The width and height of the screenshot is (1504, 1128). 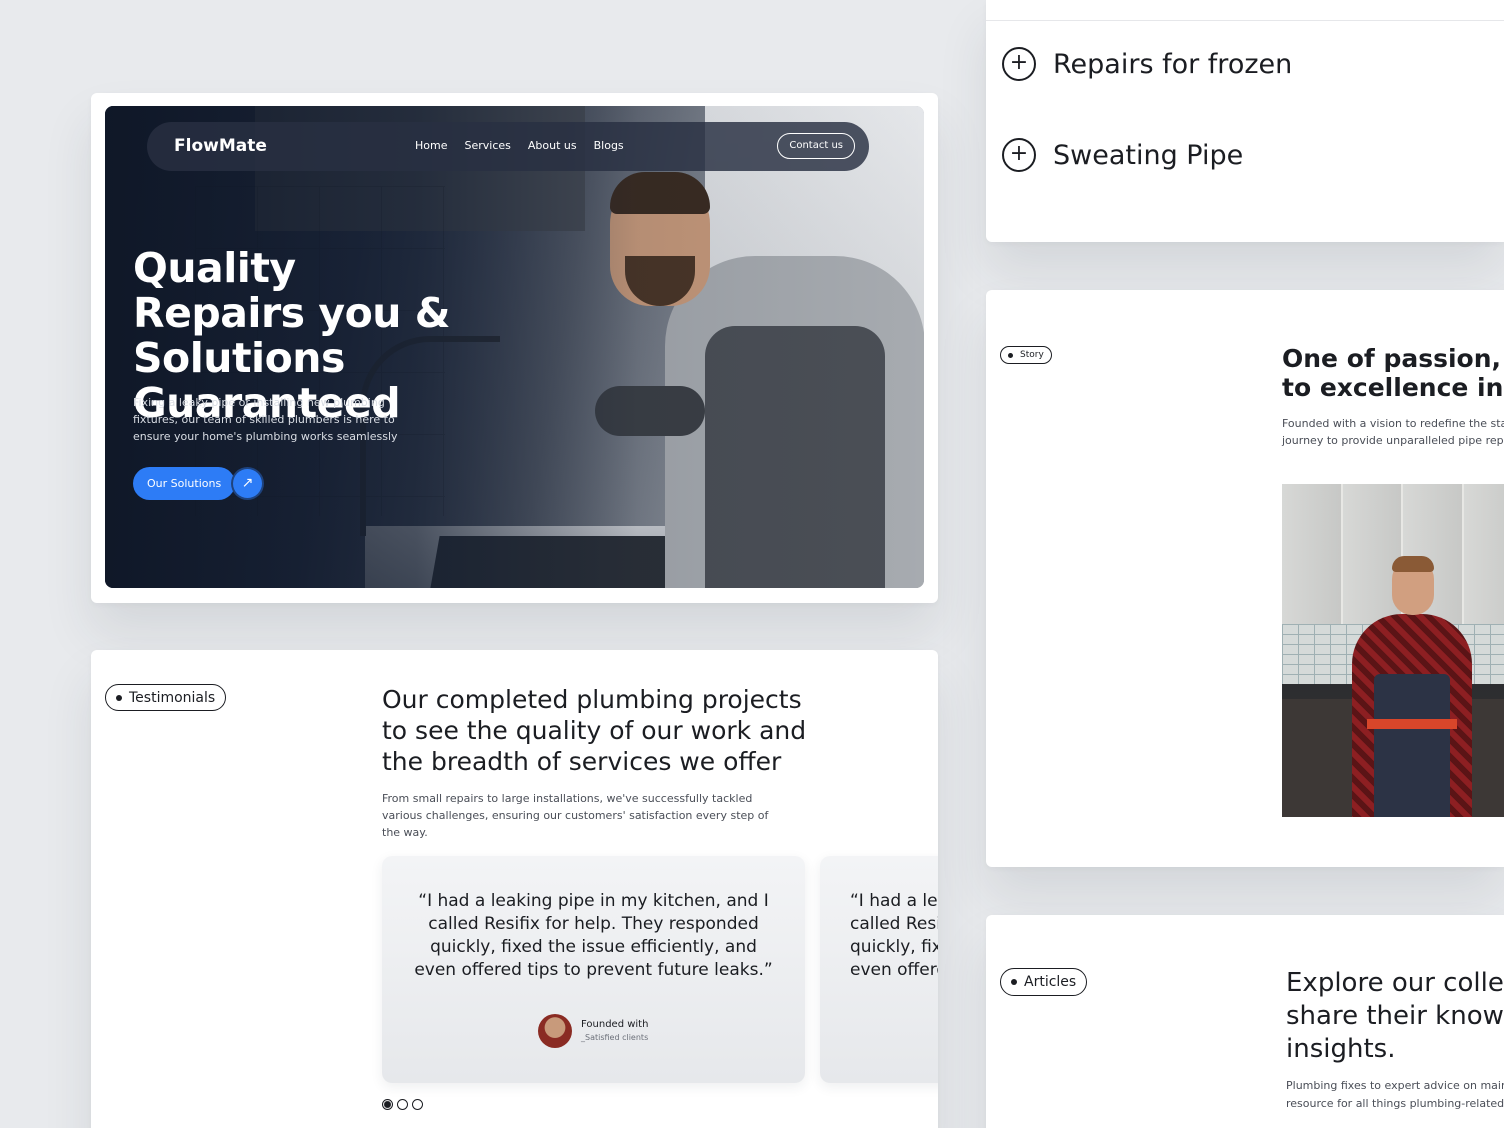 I want to click on carousel-pagination, so click(x=402, y=1104).